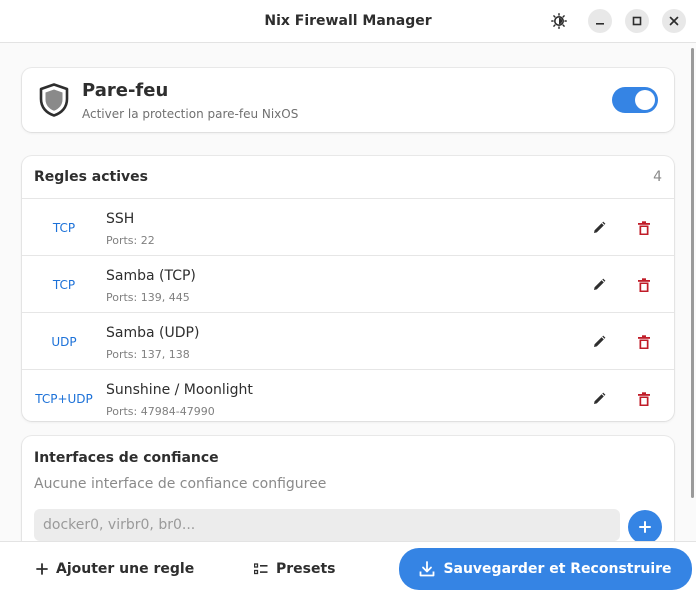 This screenshot has width=696, height=594. What do you see at coordinates (54, 100) in the screenshot?
I see `shield-icon` at bounding box center [54, 100].